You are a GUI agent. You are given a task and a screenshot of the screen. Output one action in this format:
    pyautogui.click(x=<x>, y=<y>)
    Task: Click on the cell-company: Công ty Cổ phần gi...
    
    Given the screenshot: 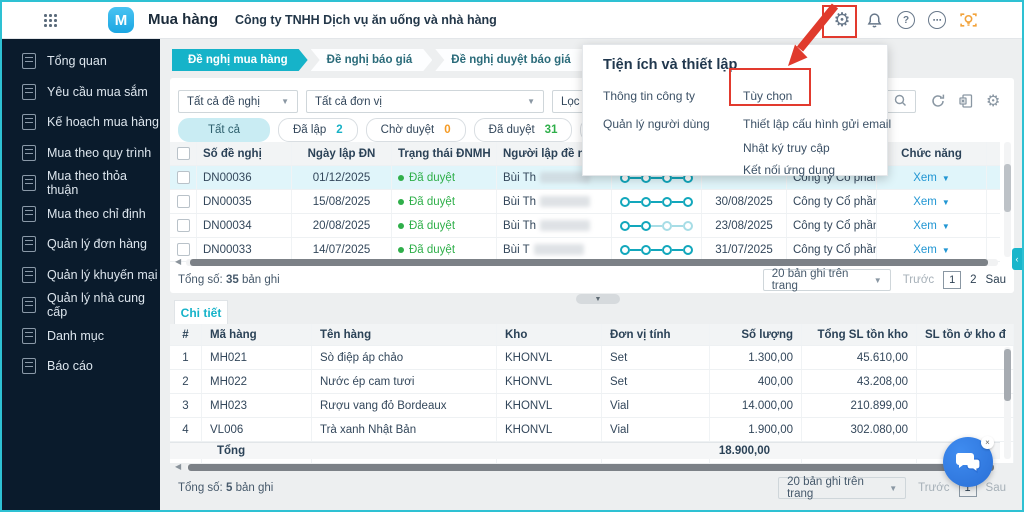 What is the action you would take?
    pyautogui.click(x=832, y=225)
    